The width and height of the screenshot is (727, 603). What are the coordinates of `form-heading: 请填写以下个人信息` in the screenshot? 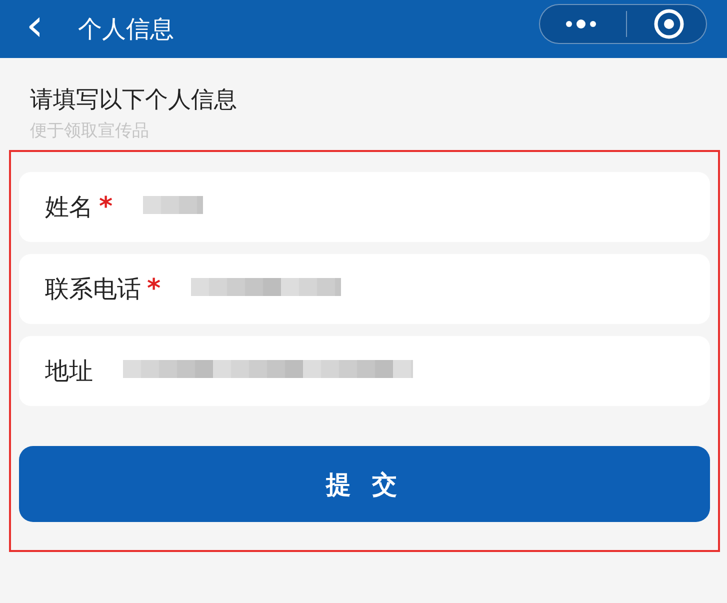 It's located at (134, 100).